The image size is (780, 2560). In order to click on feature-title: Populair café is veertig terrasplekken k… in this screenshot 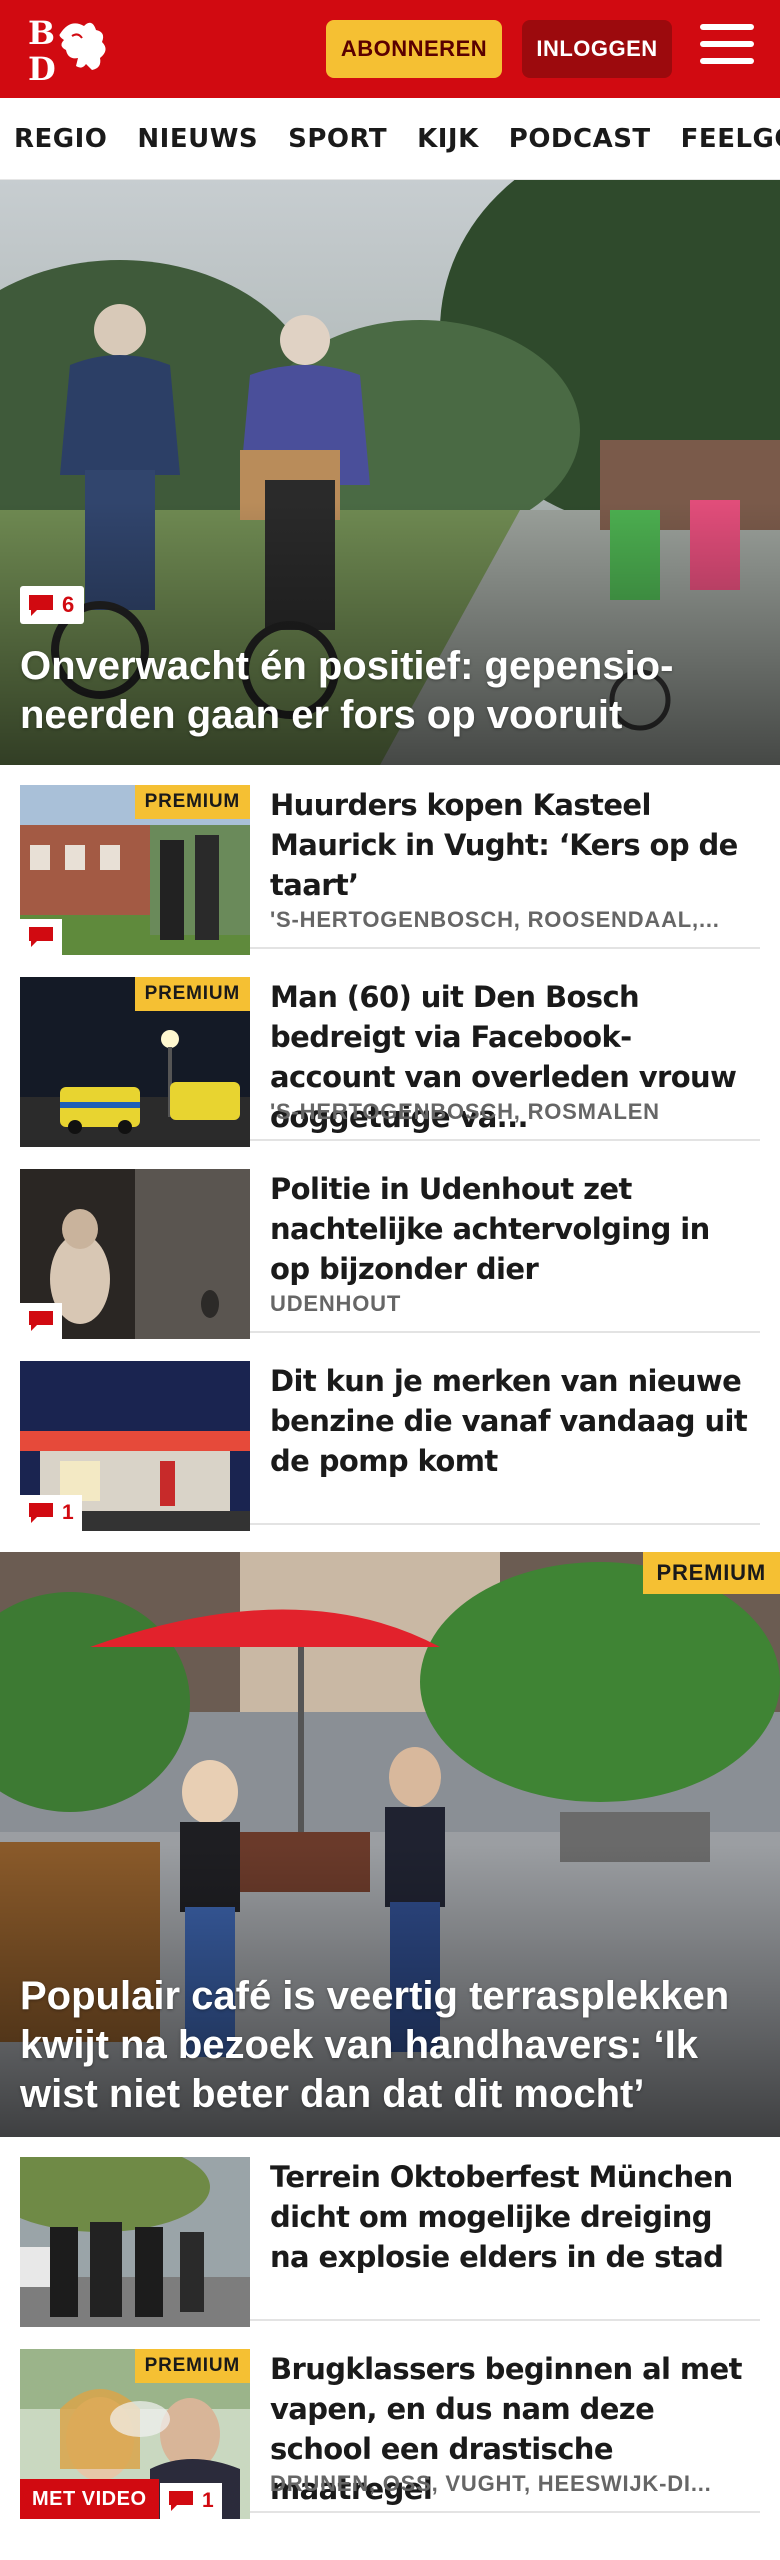, I will do `click(395, 2045)`.